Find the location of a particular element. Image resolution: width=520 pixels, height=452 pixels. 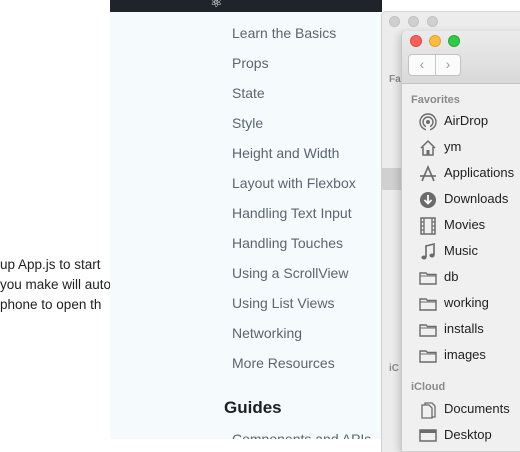

navigation-buttons: ‹ › is located at coordinates (434, 65).